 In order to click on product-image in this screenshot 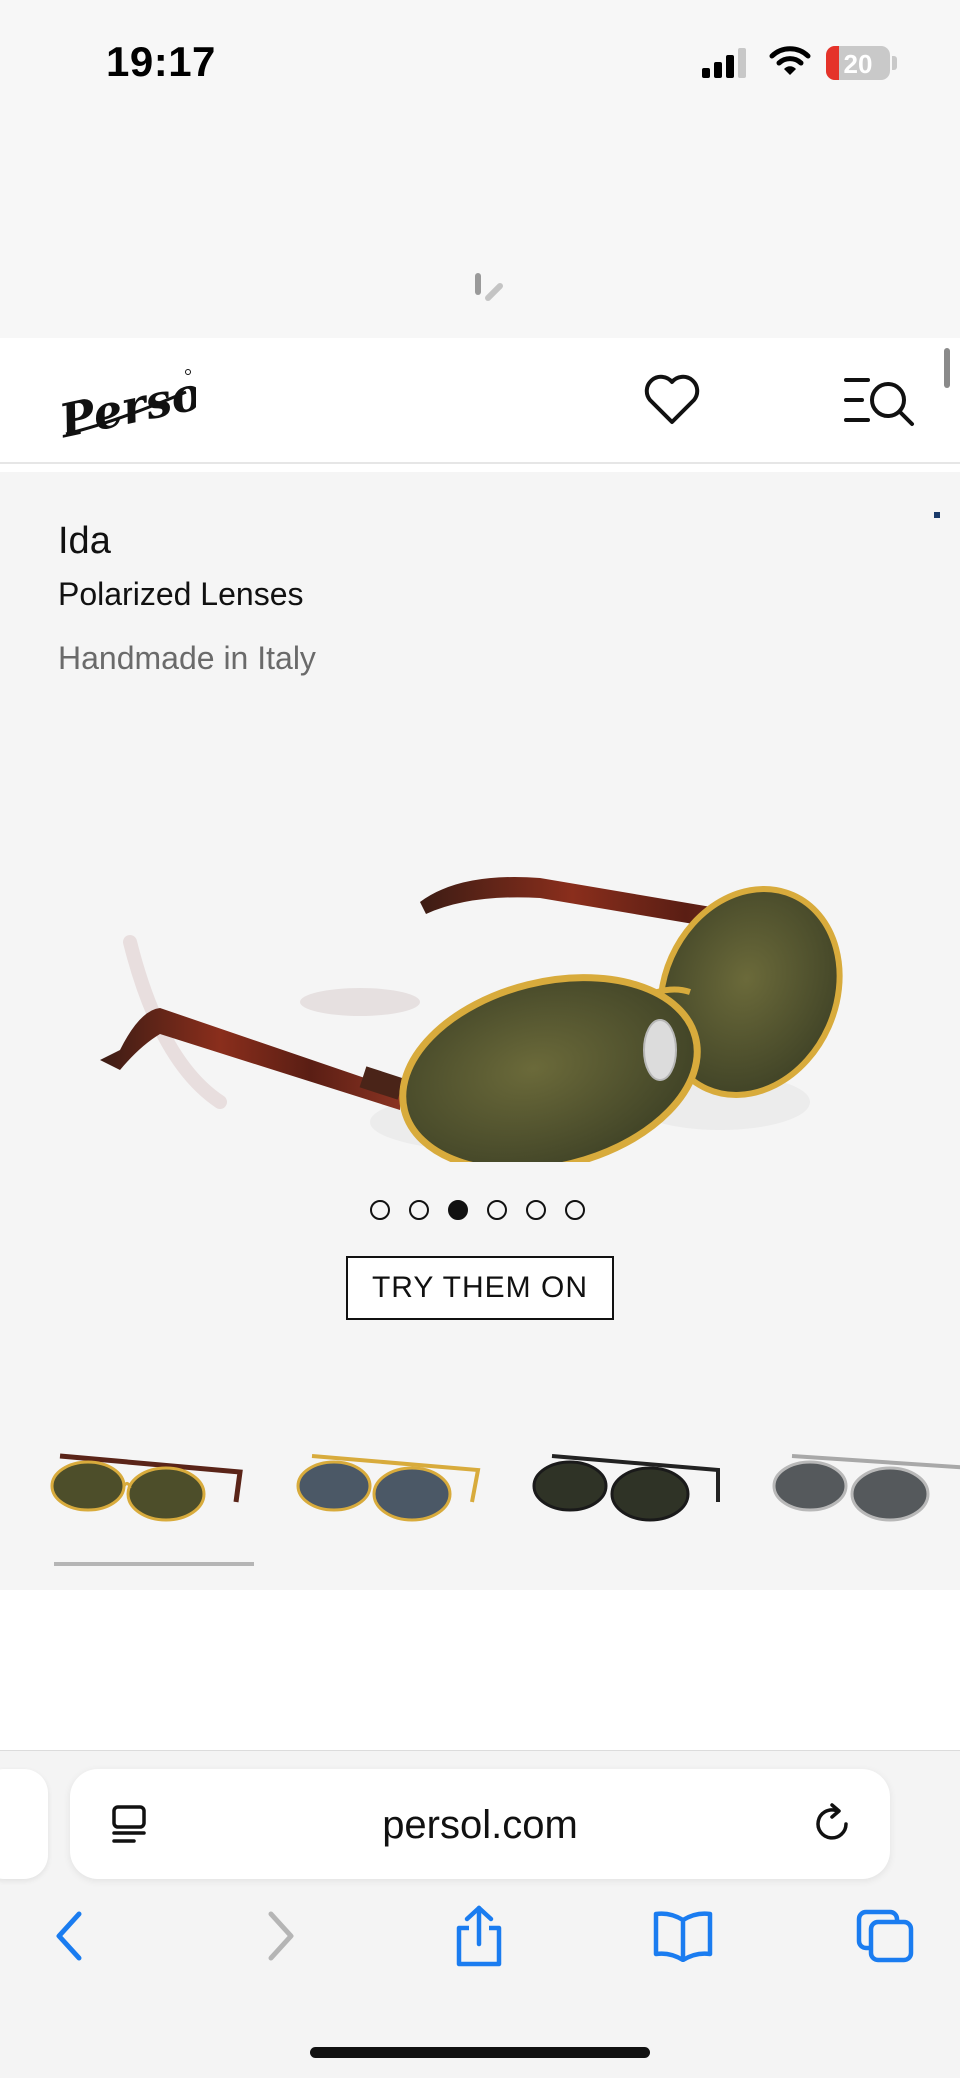, I will do `click(490, 982)`.